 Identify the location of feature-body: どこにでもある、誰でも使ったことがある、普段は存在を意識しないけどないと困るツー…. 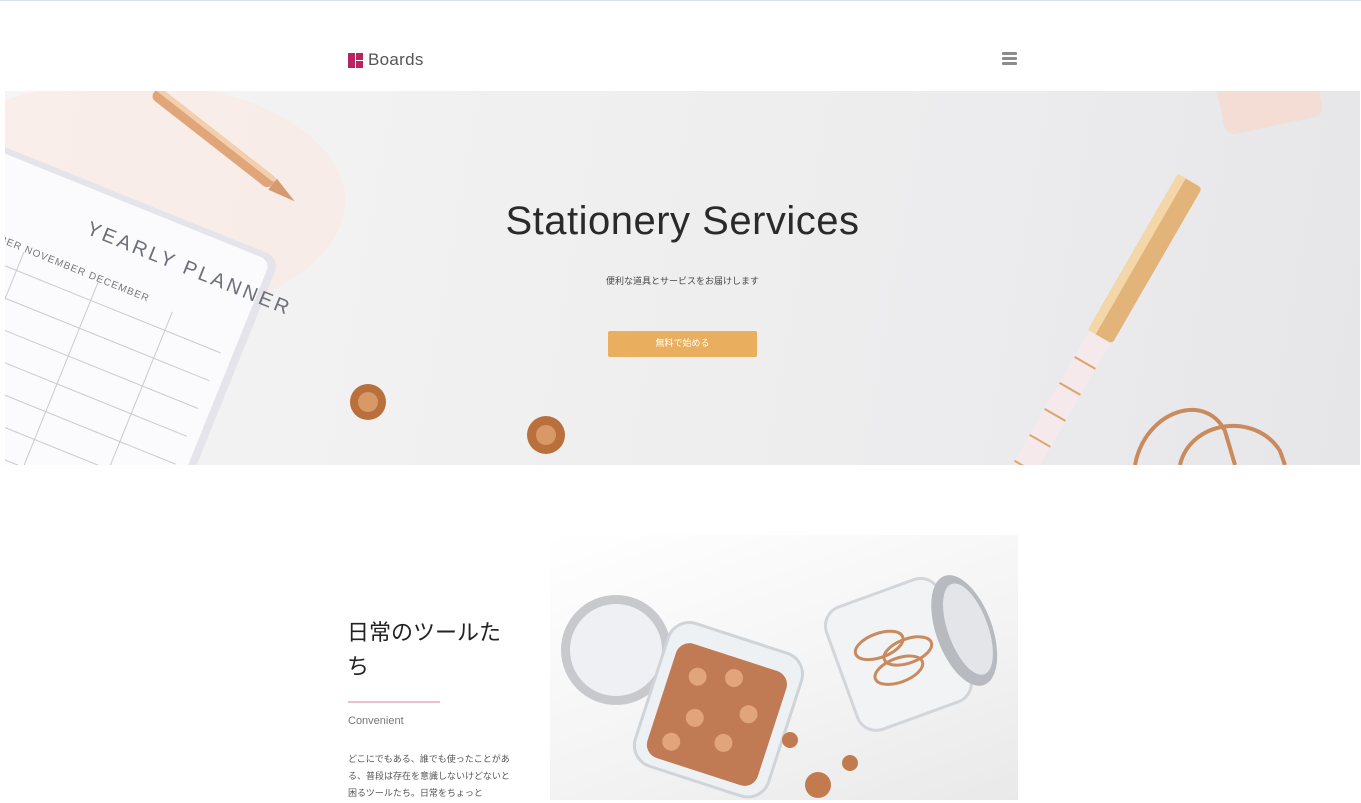
(429, 777).